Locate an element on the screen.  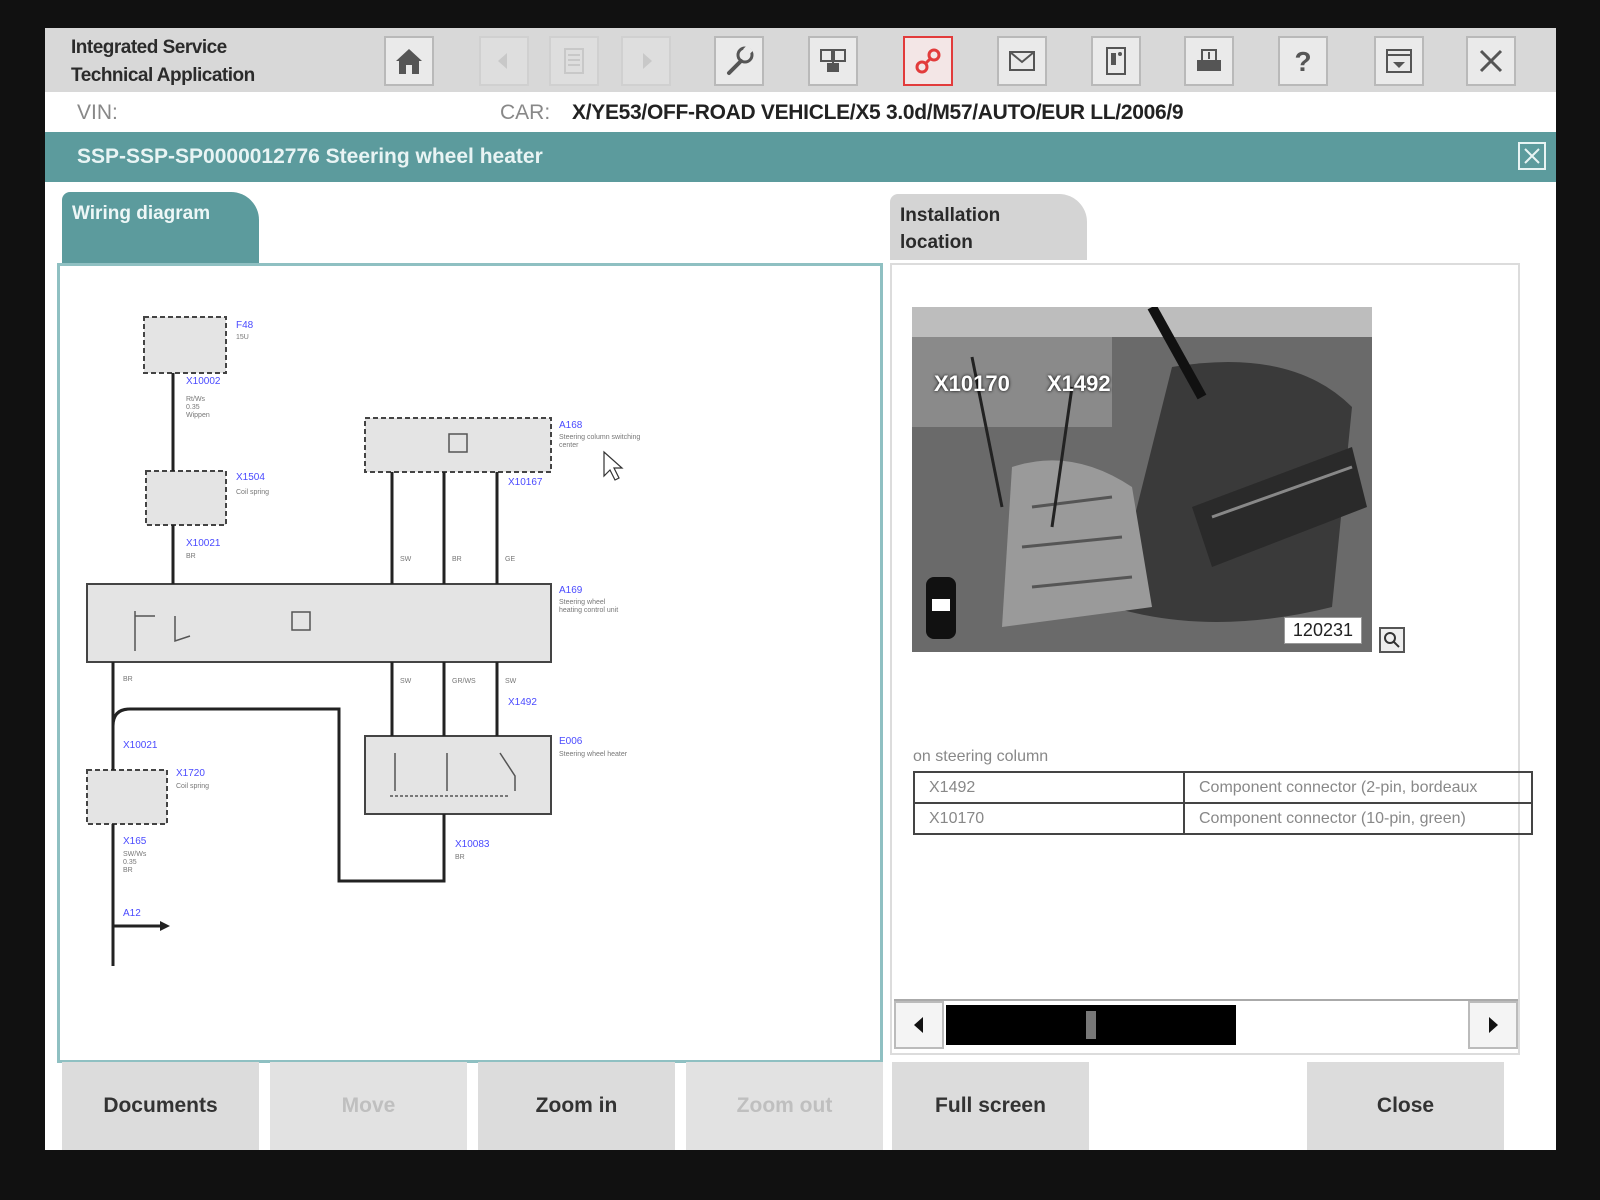
close-label: Close is located at coordinates (1405, 1105).